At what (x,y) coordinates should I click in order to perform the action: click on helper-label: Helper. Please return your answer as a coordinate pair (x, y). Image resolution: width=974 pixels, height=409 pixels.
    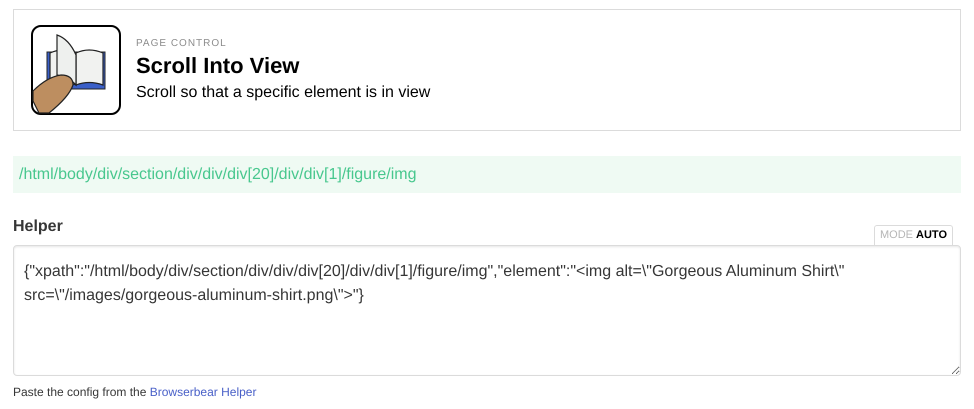
    Looking at the image, I should click on (38, 227).